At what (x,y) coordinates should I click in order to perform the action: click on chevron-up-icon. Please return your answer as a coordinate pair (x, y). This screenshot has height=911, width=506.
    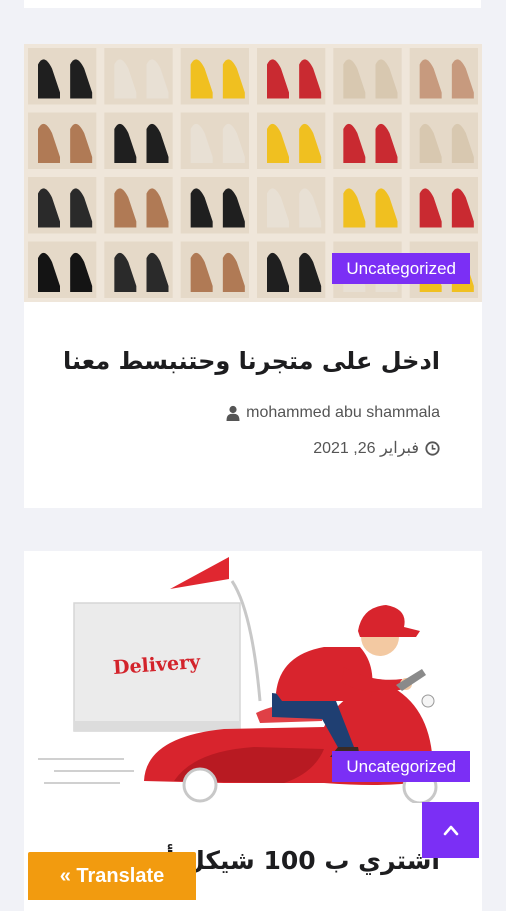
    Looking at the image, I should click on (451, 830).